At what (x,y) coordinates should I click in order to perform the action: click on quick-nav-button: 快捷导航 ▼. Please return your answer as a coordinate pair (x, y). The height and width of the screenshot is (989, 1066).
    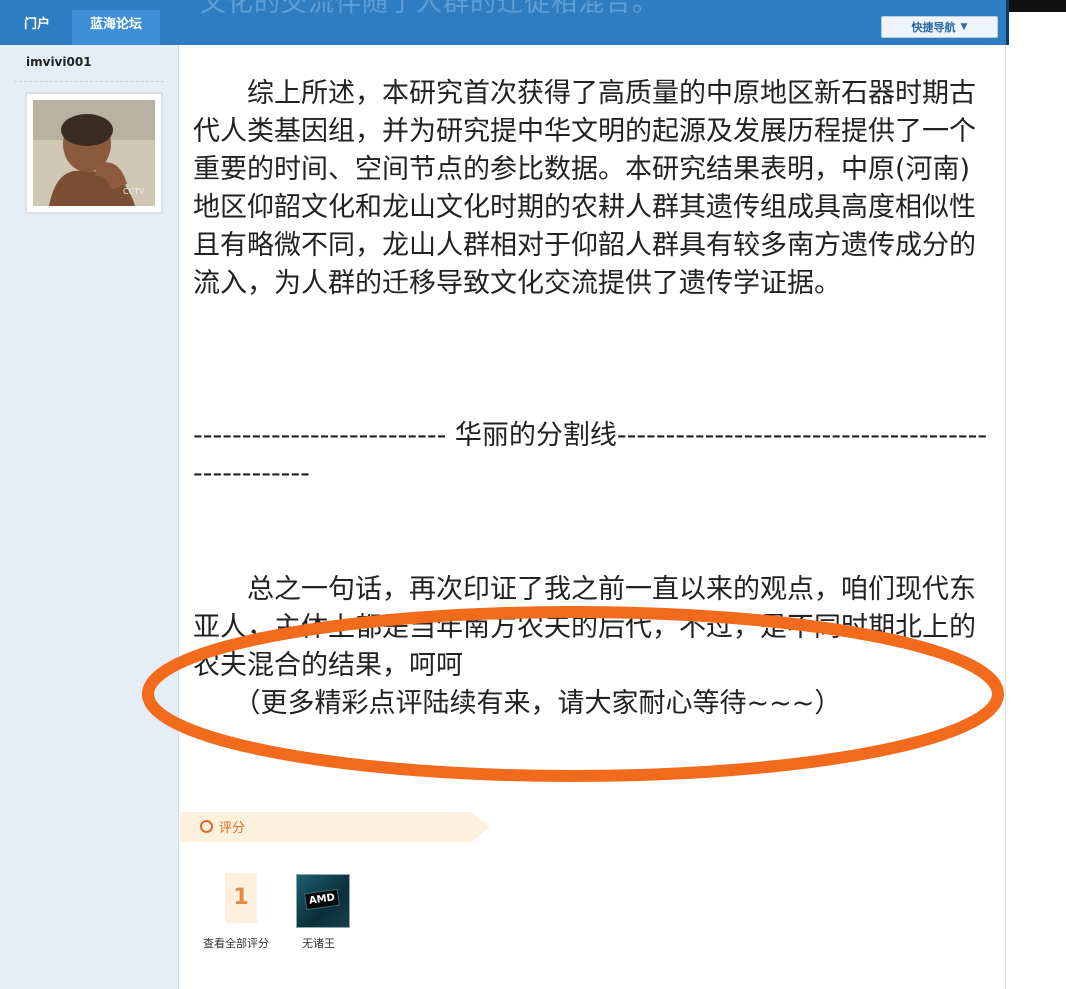
    Looking at the image, I should click on (939, 27).